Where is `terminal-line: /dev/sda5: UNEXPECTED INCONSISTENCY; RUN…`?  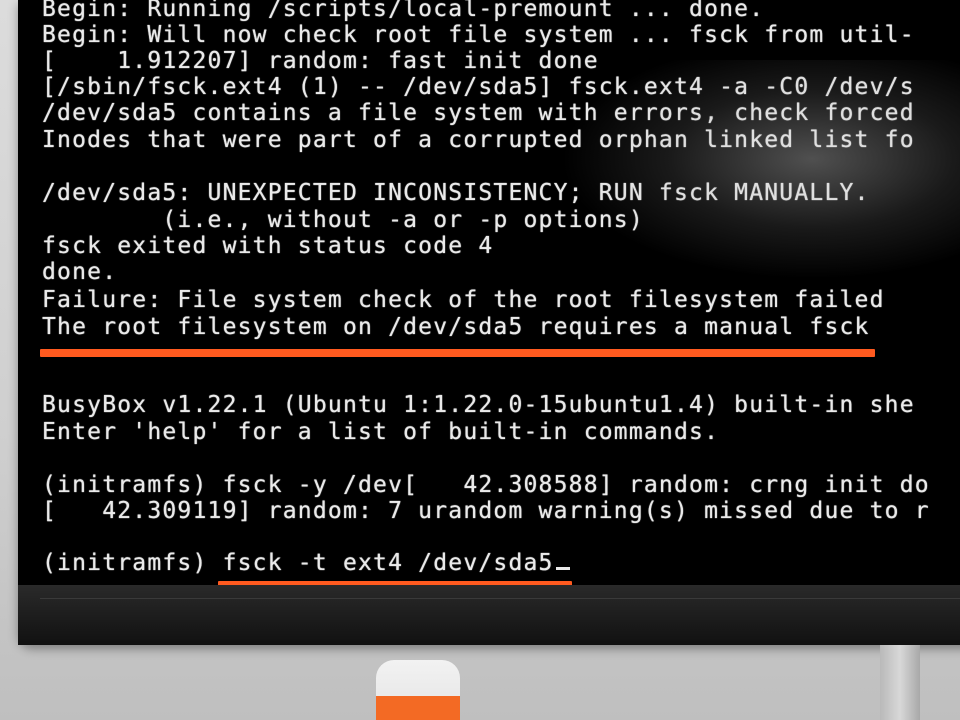
terminal-line: /dev/sda5: UNEXPECTED INCONSISTENCY; RUN… is located at coordinates (456, 193).